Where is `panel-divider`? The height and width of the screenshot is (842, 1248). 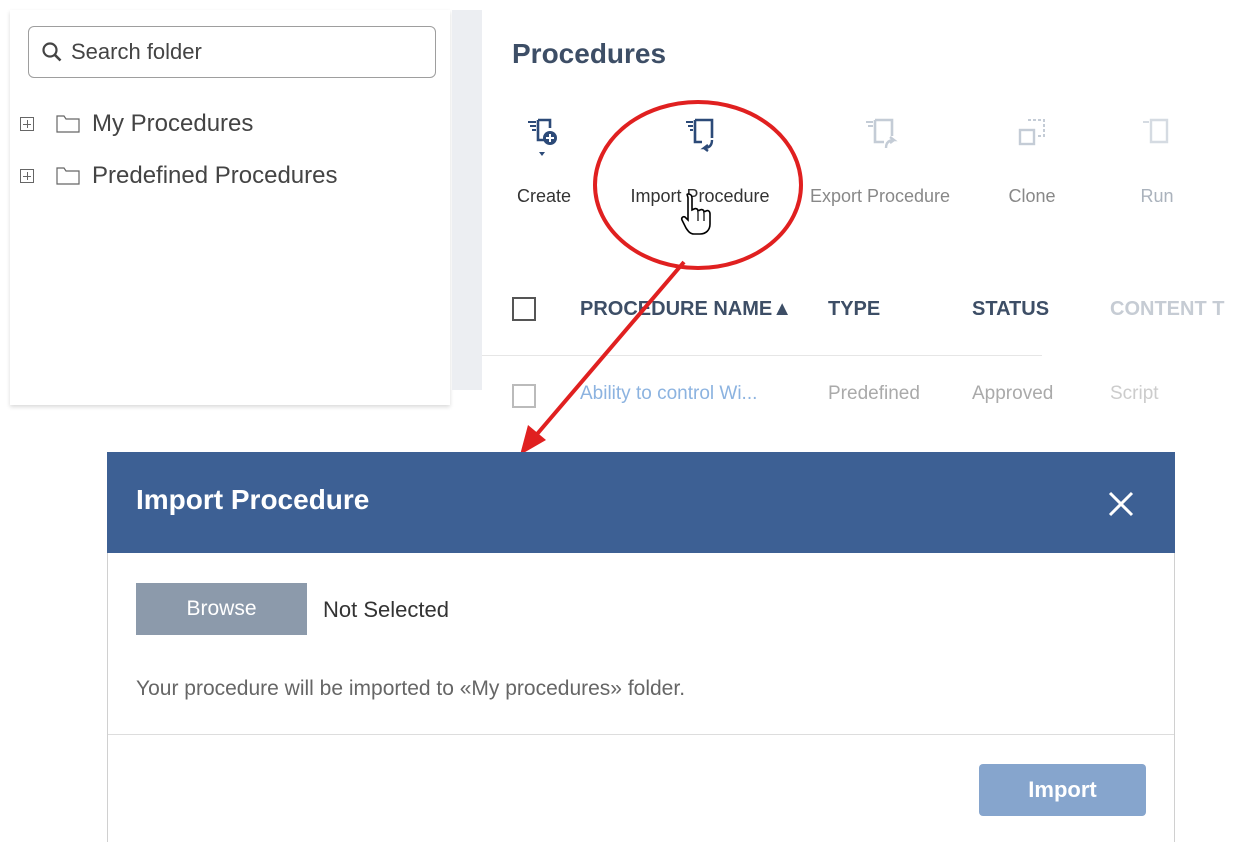 panel-divider is located at coordinates (467, 200).